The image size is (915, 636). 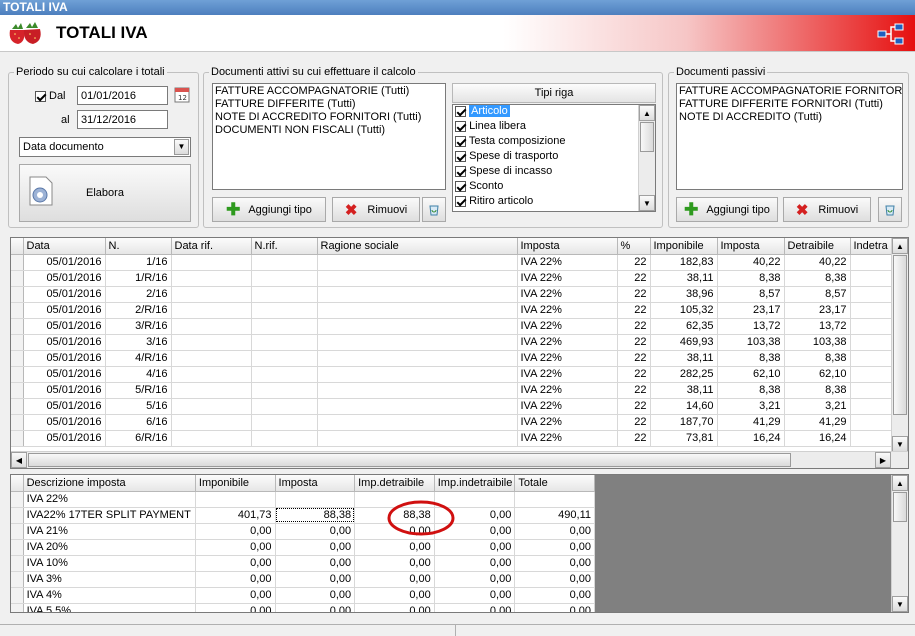 I want to click on table-cell: 401,73, so click(x=235, y=515).